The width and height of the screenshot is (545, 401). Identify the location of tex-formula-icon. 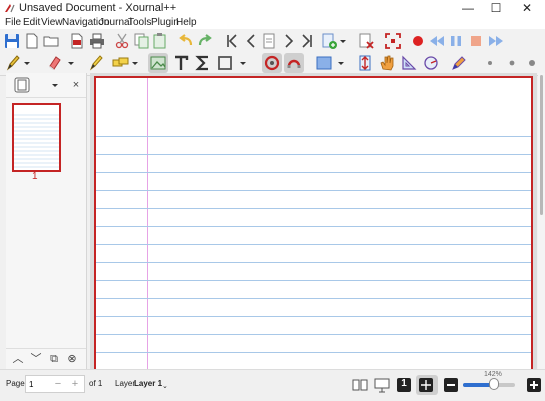
(203, 63).